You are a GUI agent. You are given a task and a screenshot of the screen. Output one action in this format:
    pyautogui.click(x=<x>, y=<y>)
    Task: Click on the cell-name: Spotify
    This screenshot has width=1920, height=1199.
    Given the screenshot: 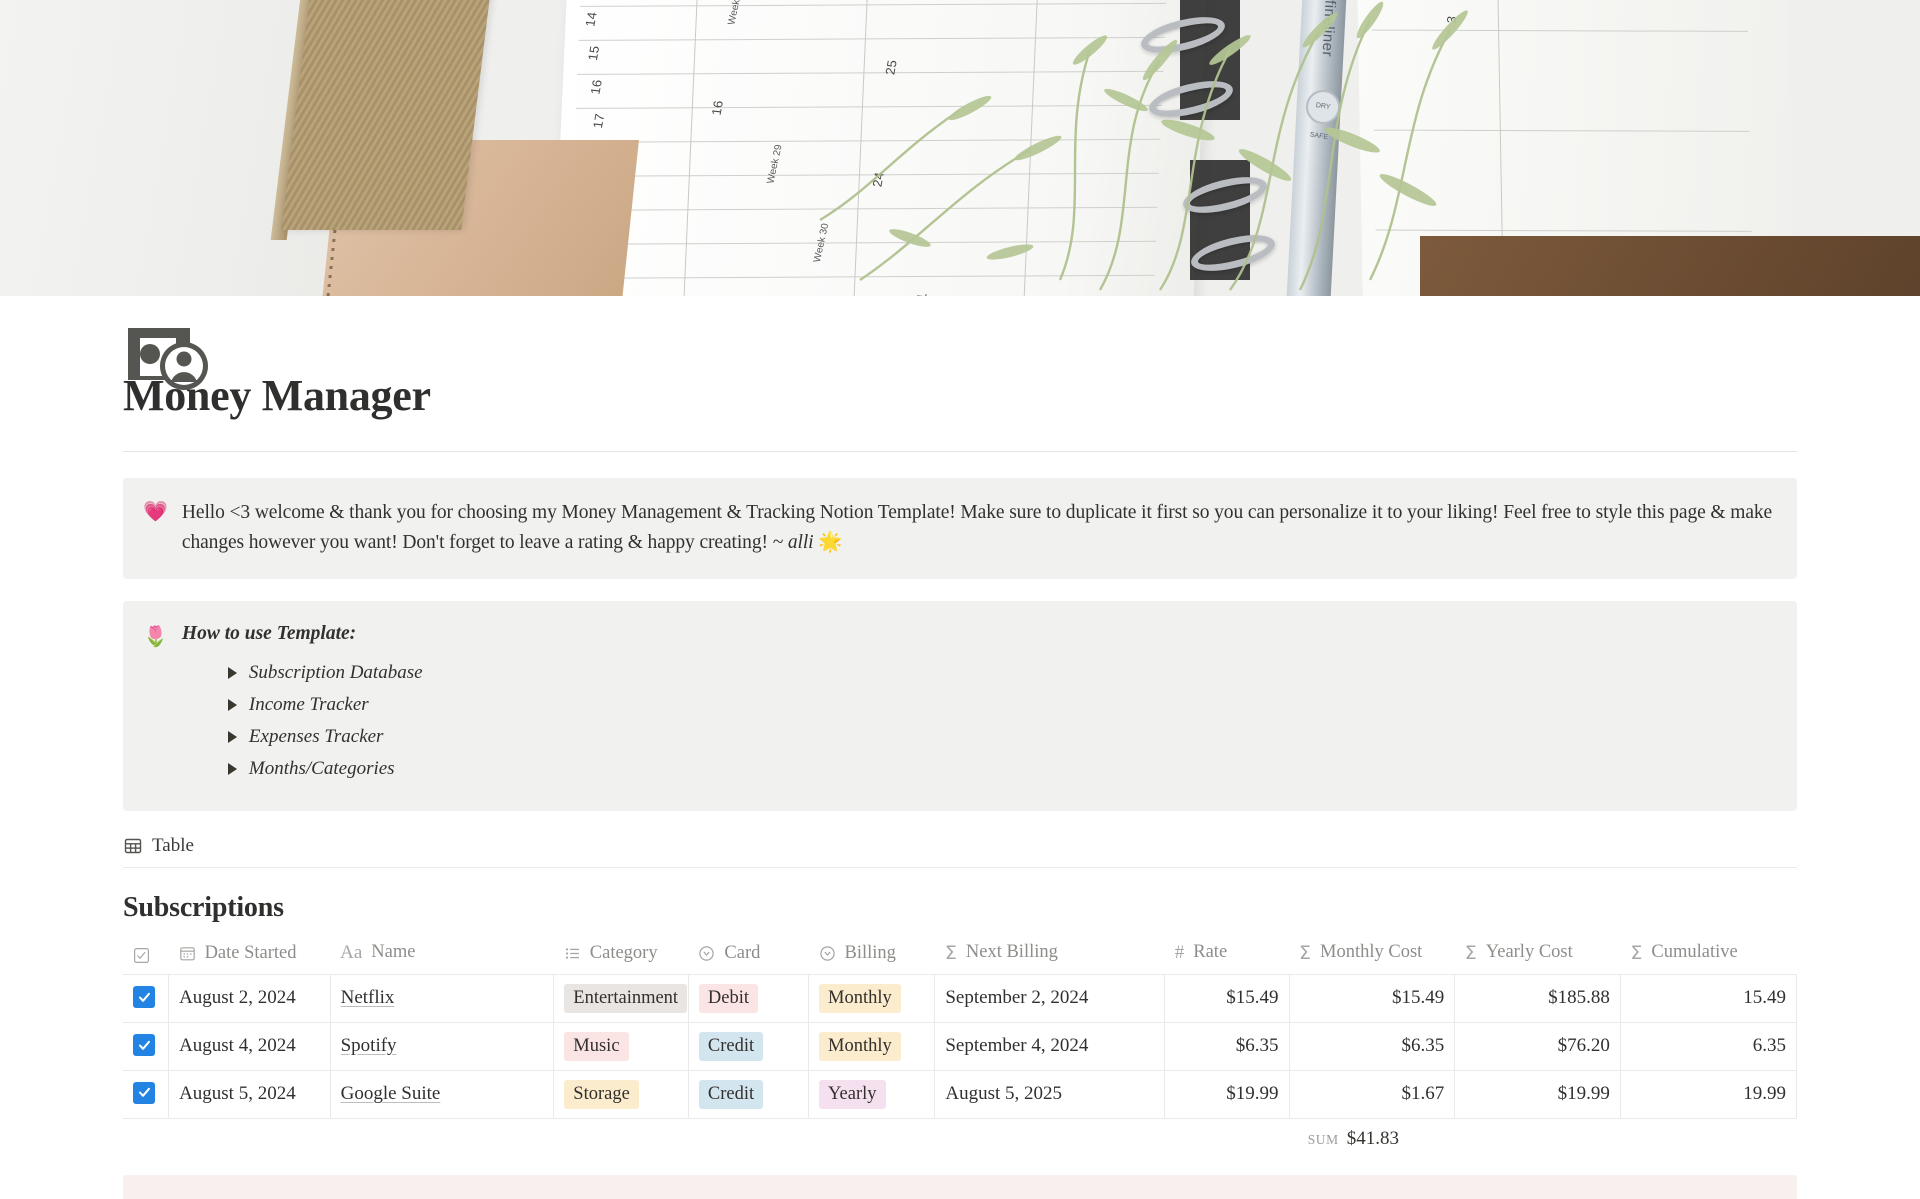 What is the action you would take?
    pyautogui.click(x=442, y=1046)
    